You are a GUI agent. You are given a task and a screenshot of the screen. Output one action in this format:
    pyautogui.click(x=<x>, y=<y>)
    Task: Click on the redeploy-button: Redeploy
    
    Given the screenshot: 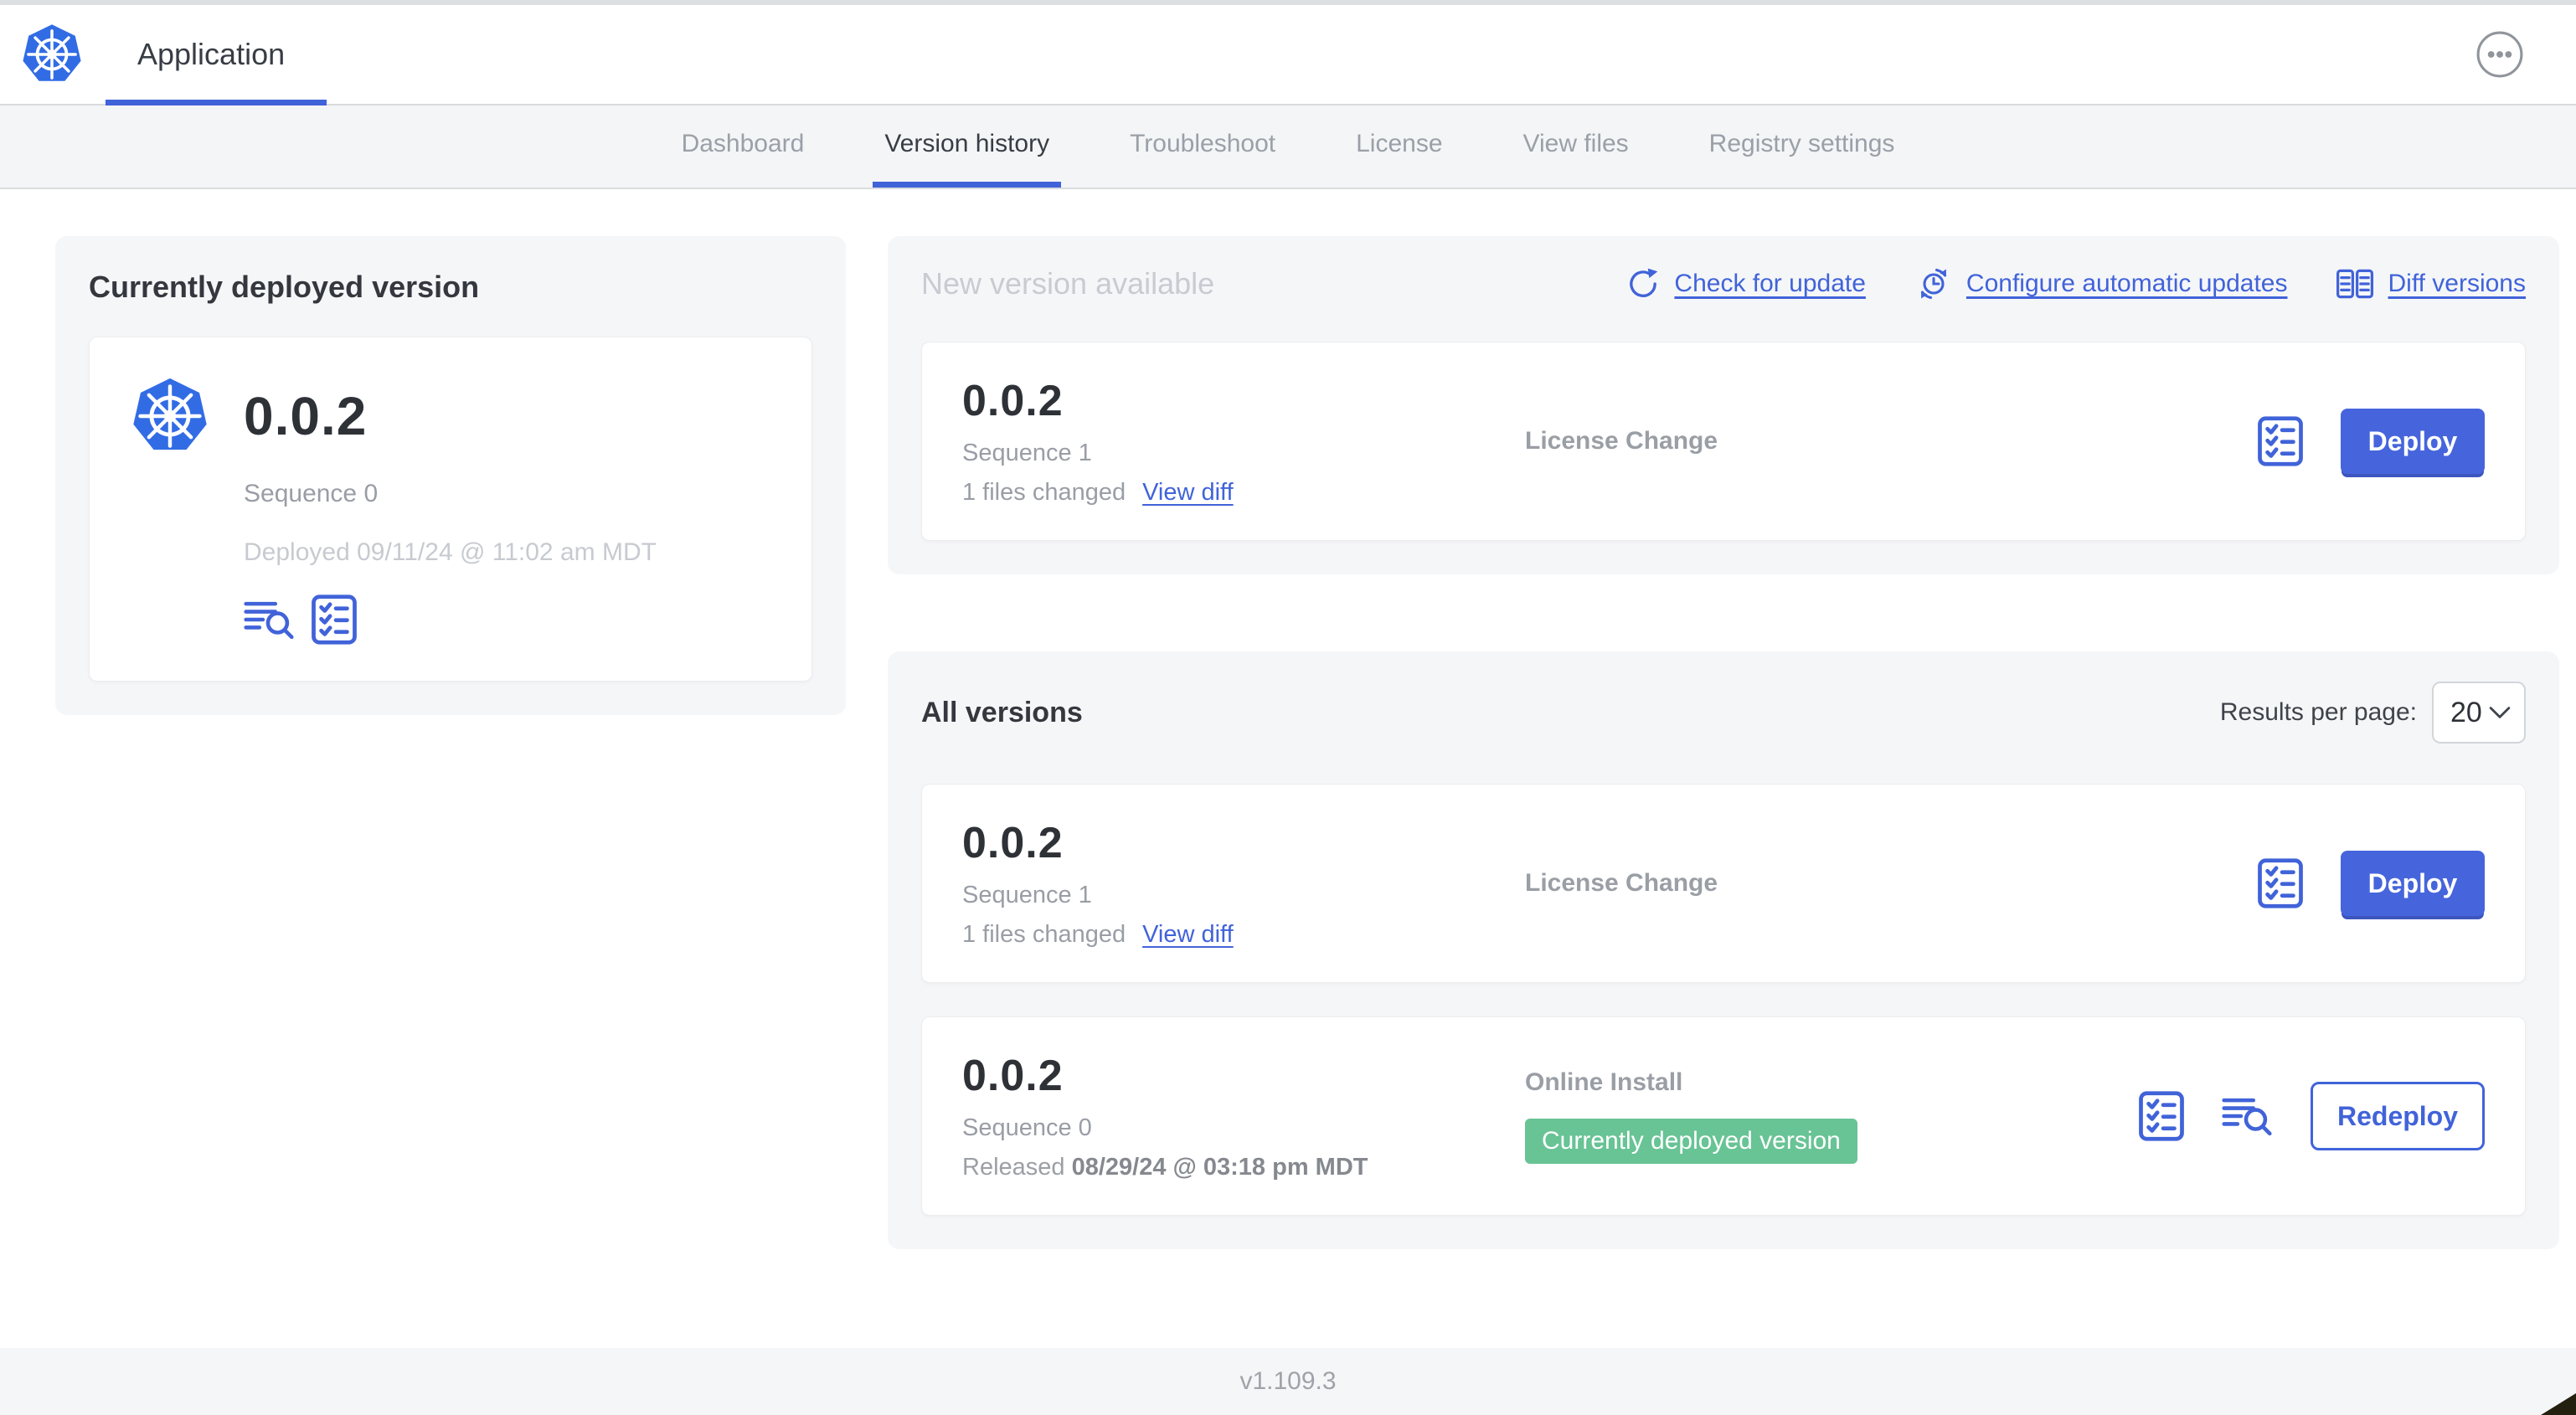 What is the action you would take?
    pyautogui.click(x=2398, y=1116)
    